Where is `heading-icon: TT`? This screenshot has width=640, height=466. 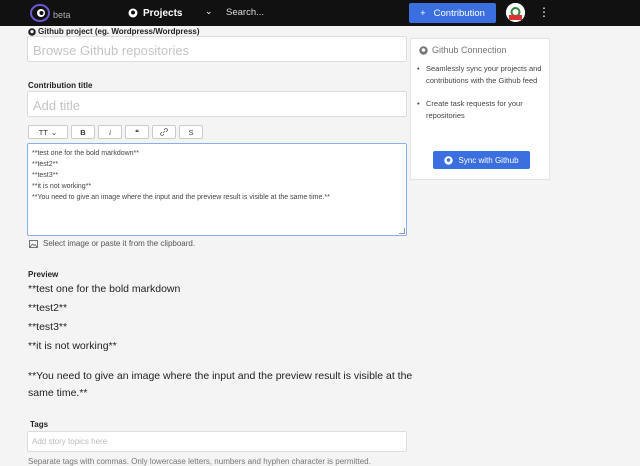
heading-icon: TT is located at coordinates (43, 132).